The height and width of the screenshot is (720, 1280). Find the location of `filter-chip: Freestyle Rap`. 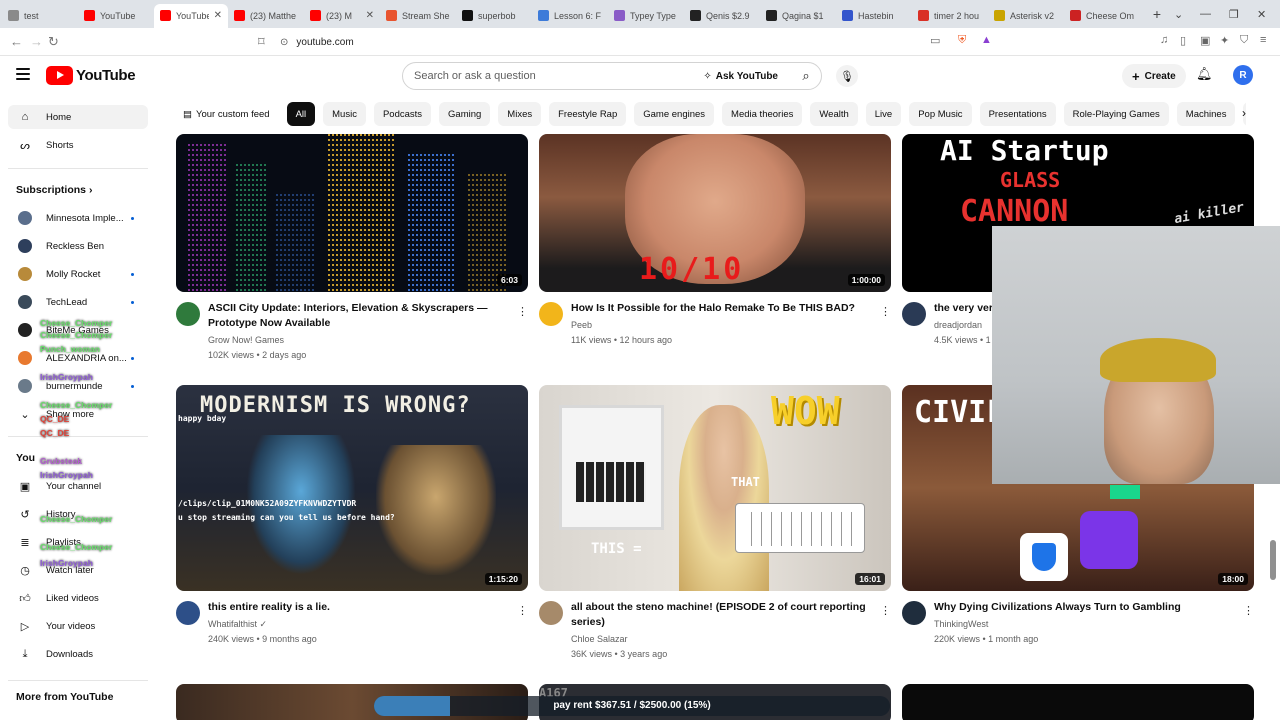

filter-chip: Freestyle Rap is located at coordinates (588, 114).